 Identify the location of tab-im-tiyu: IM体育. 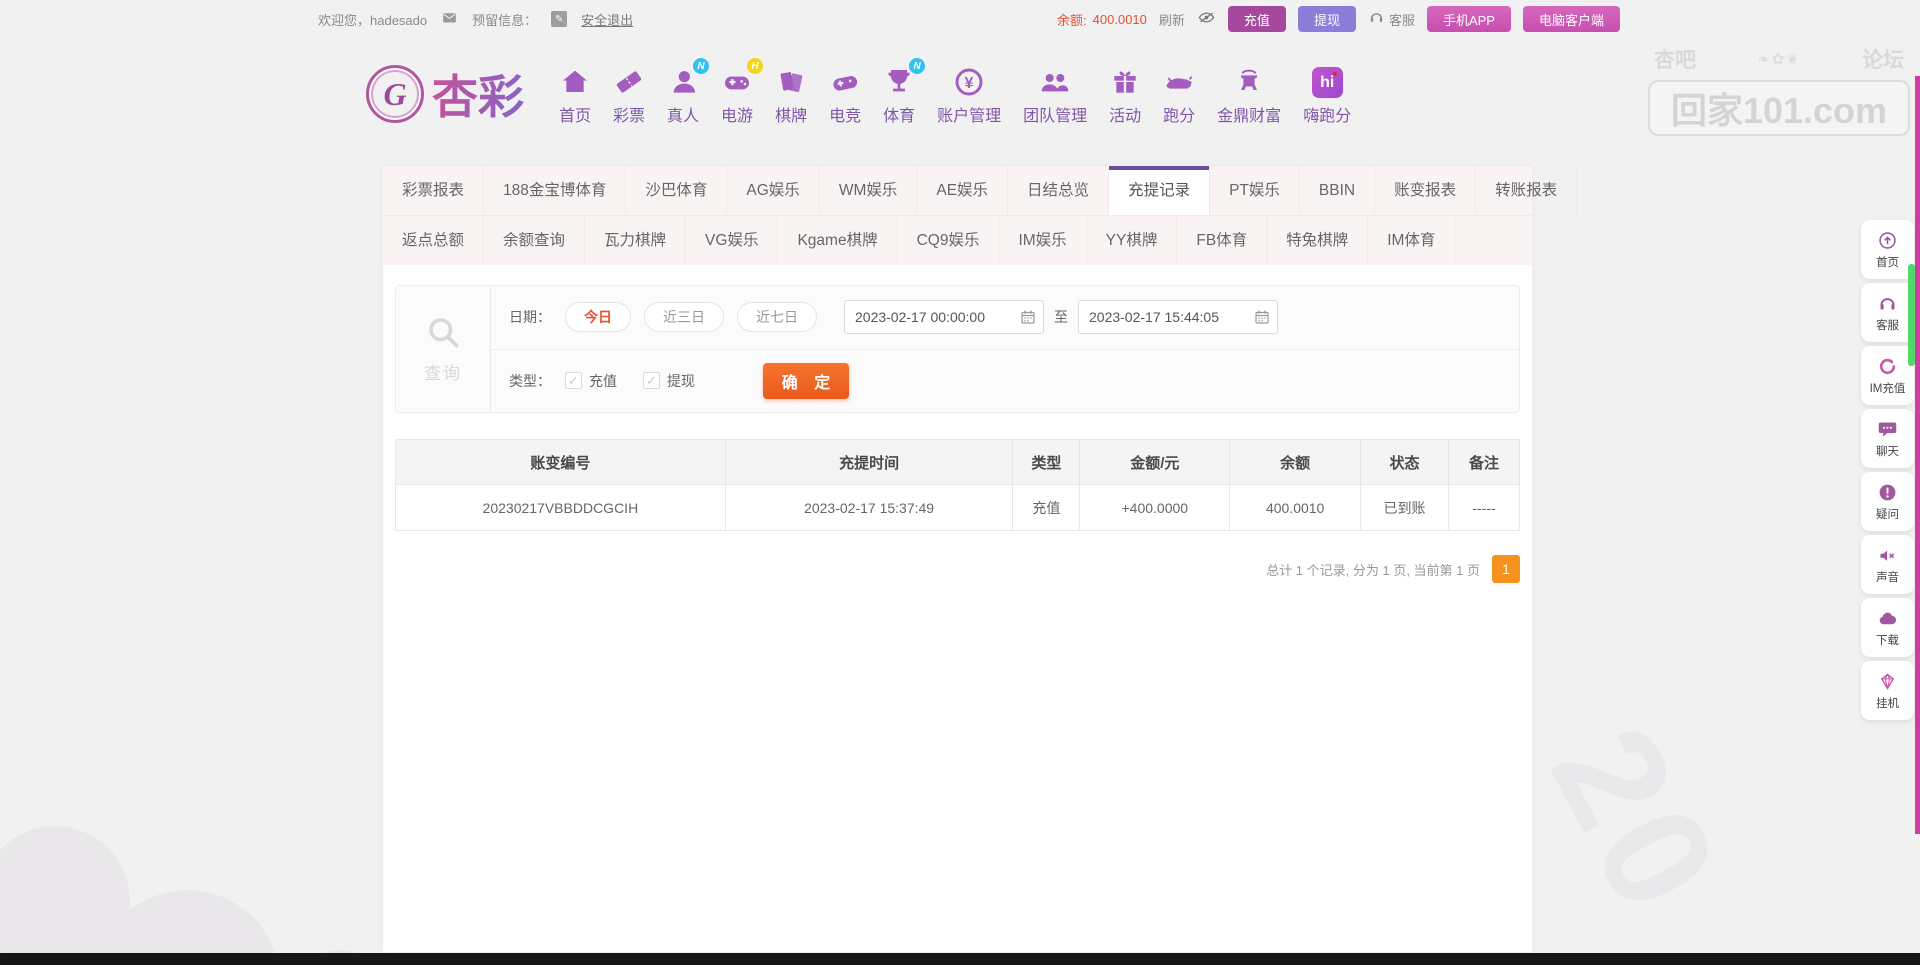
(1412, 240).